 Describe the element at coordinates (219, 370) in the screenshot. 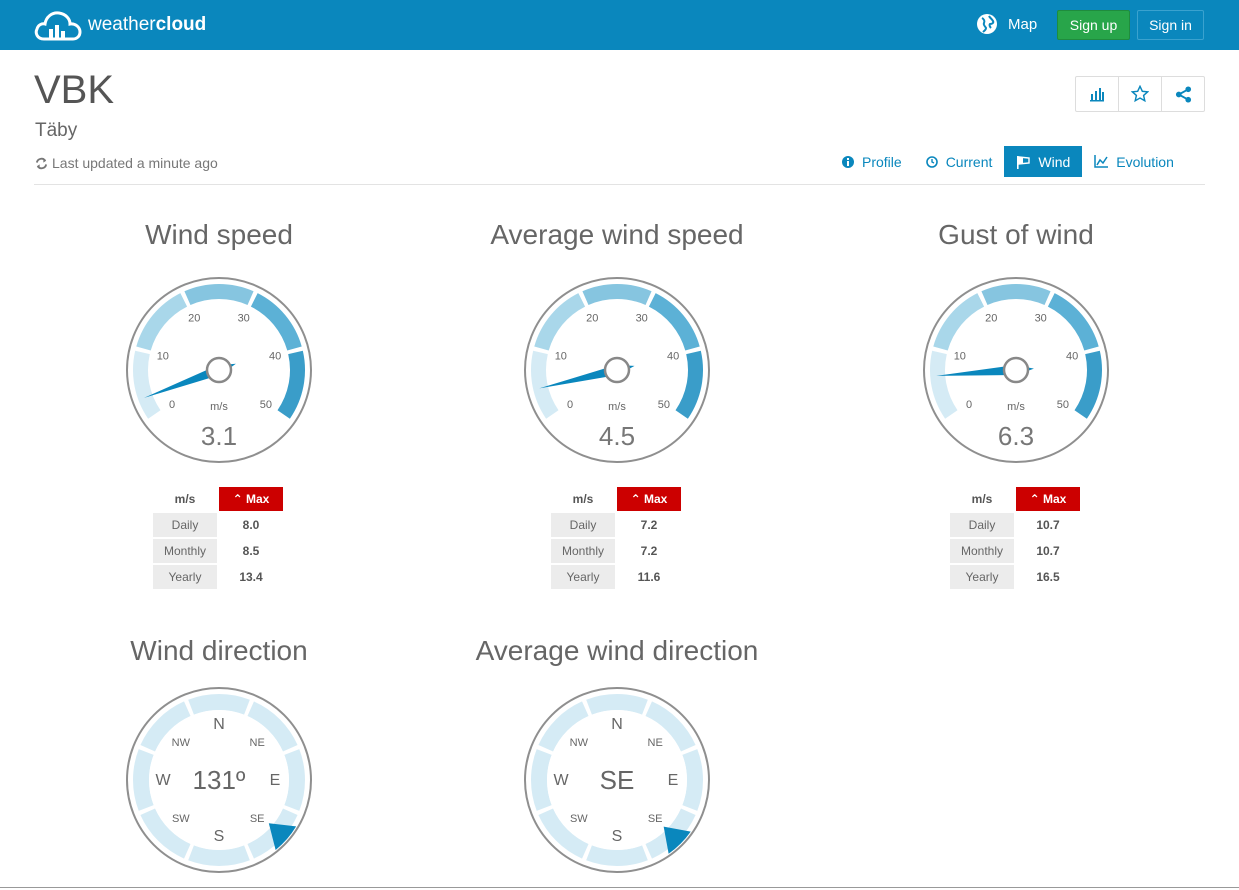

I see `wind-speed-gauge: 0 10 20 30 40 50 m/s 3.1` at that location.